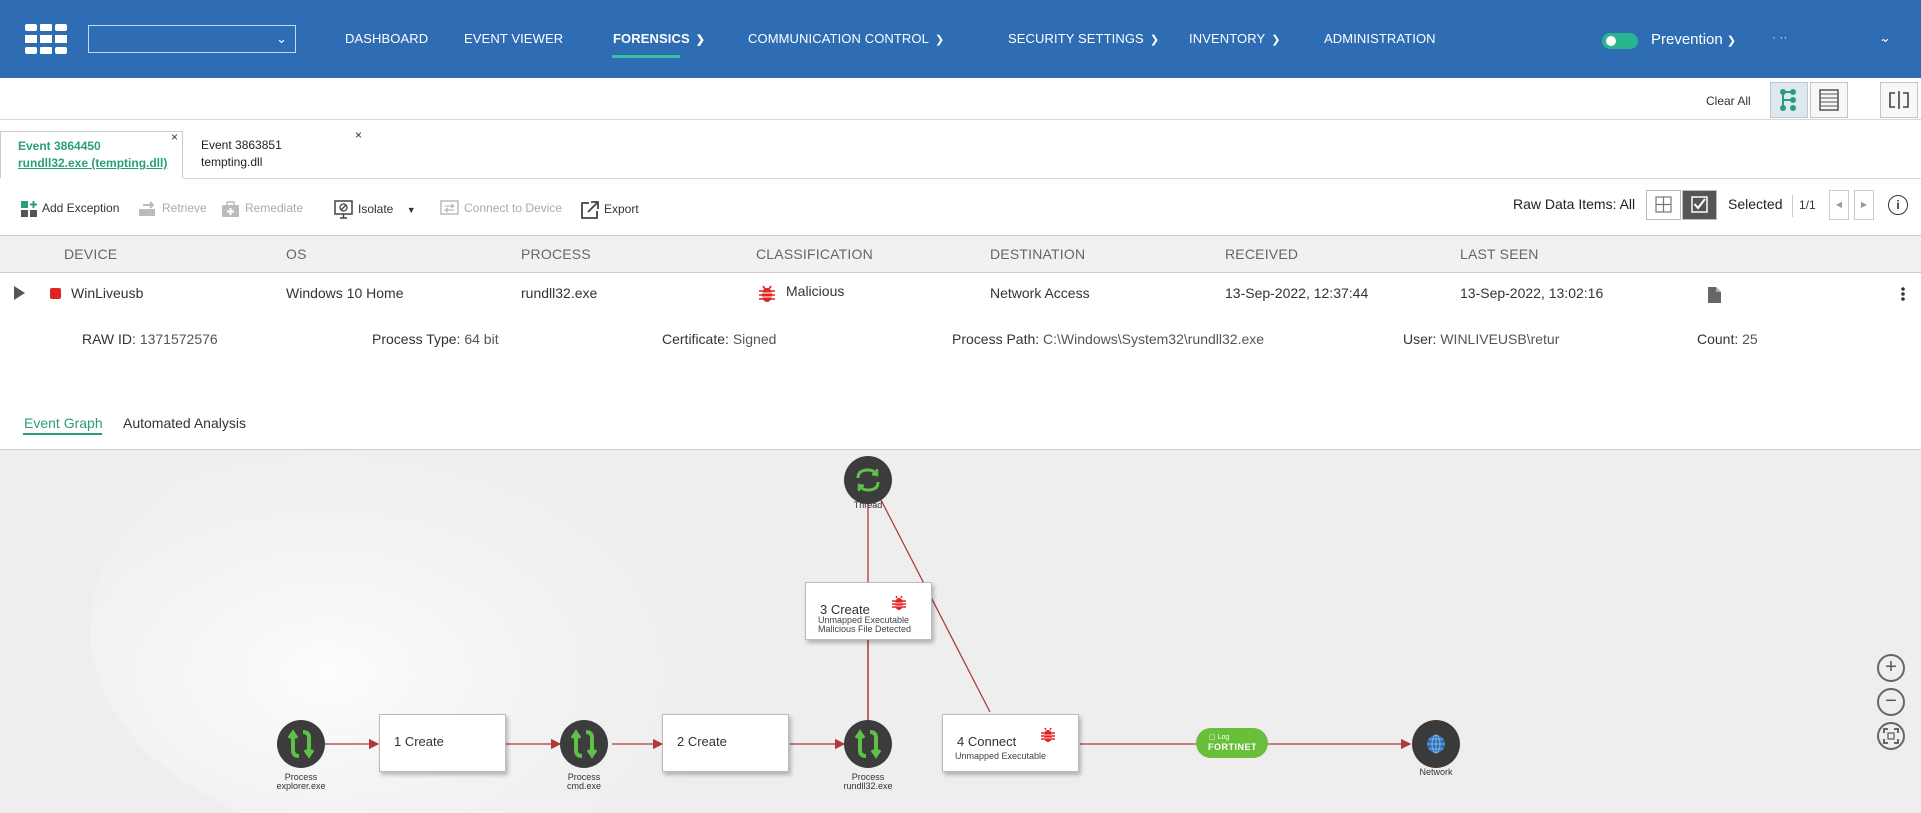  What do you see at coordinates (1891, 736) in the screenshot?
I see `fit-screen-icon` at bounding box center [1891, 736].